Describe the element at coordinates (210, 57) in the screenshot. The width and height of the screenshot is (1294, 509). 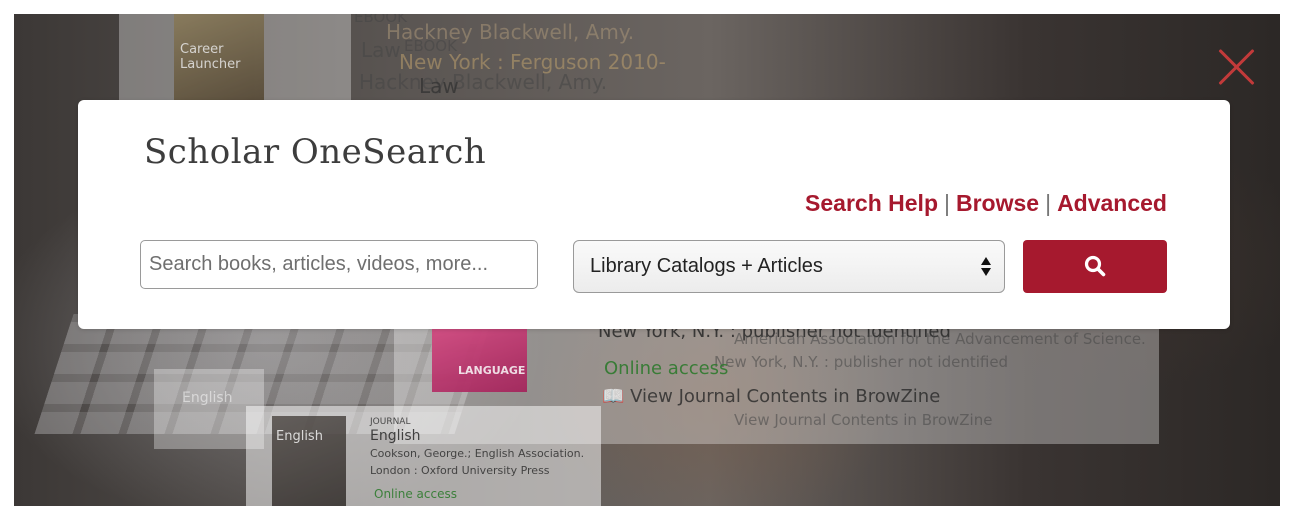
I see `book-cover-title: Career Launcher` at that location.